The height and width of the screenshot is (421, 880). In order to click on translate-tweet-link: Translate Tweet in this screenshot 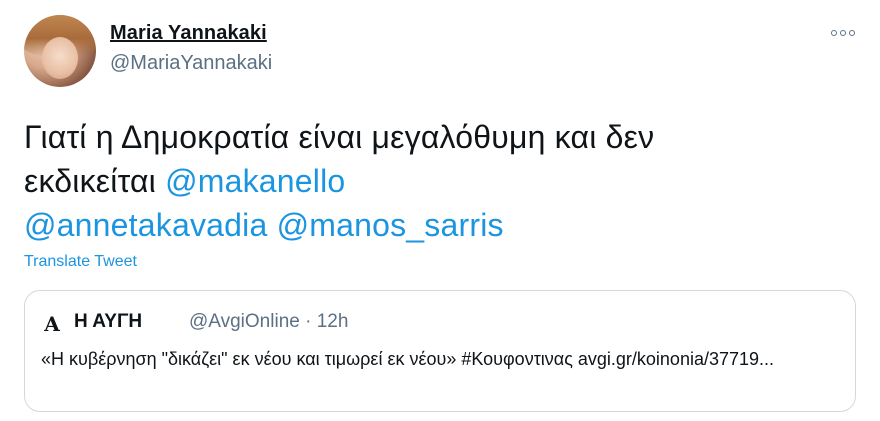, I will do `click(80, 262)`.